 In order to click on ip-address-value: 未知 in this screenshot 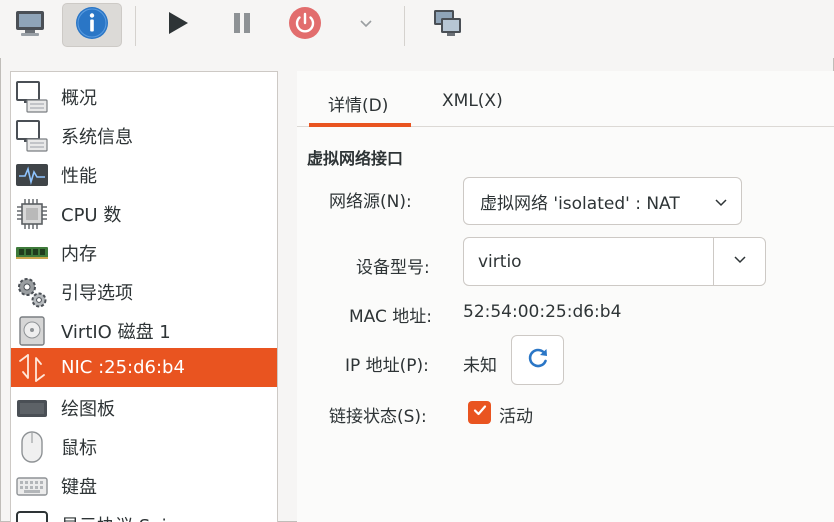, I will do `click(480, 366)`.